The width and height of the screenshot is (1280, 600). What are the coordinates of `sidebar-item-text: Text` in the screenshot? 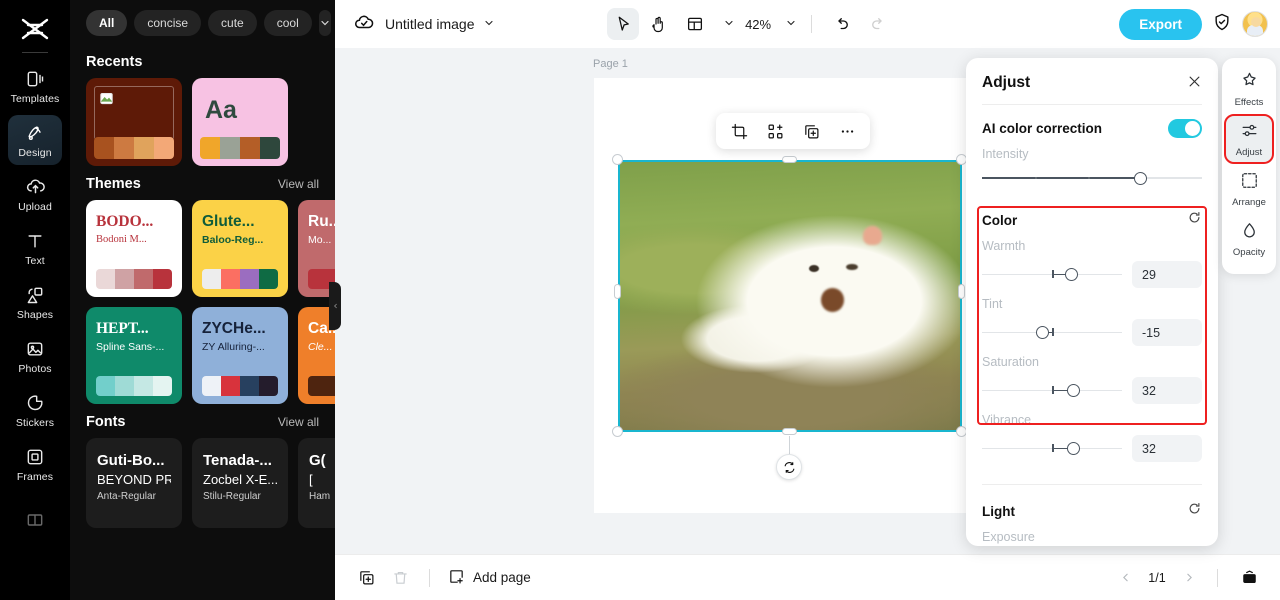 It's located at (35, 248).